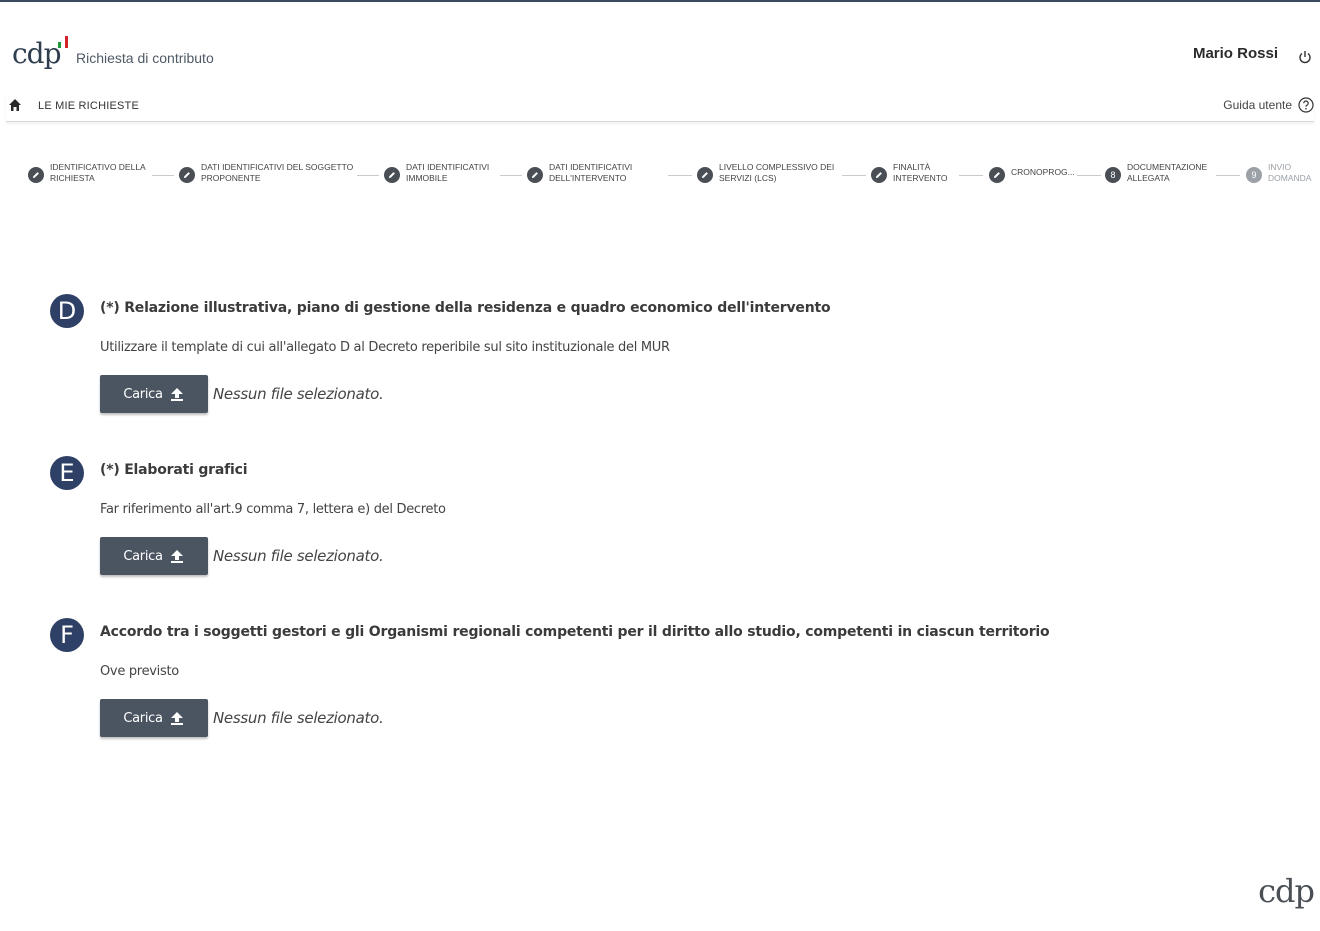  I want to click on header: cdp Richiesta di contributo Mario Rossi, so click(660, 45).